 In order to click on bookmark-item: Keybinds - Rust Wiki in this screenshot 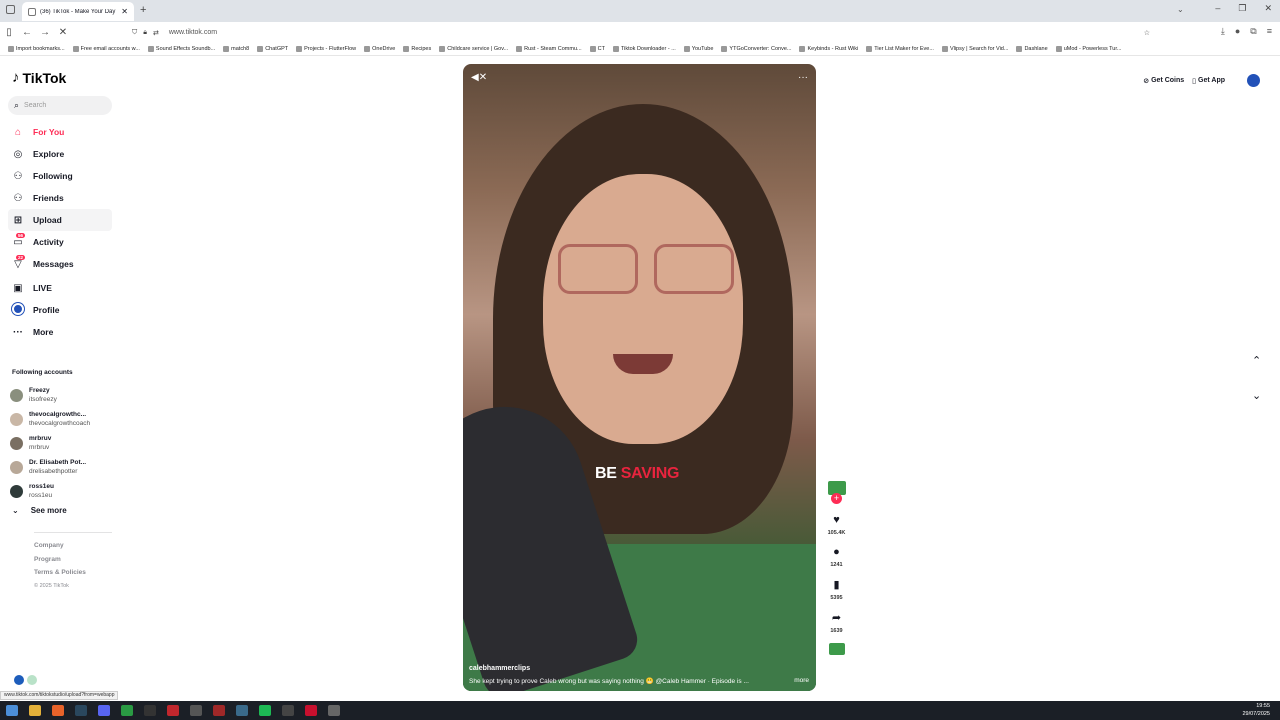, I will do `click(828, 49)`.